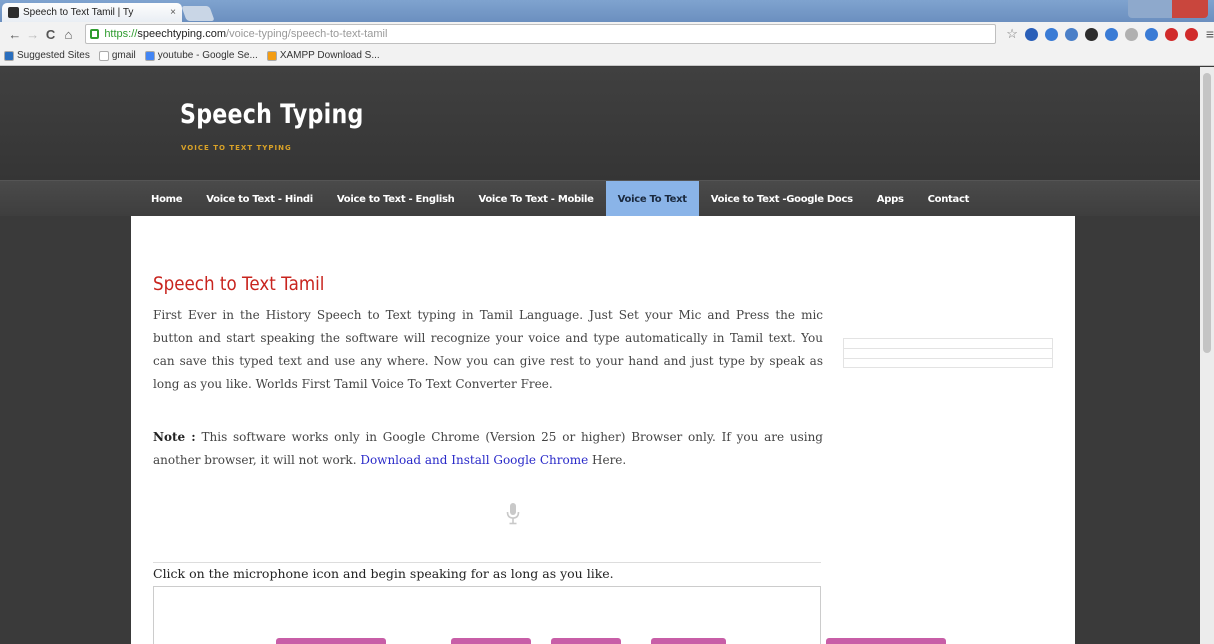 This screenshot has width=1214, height=644. Describe the element at coordinates (123, 55) in the screenshot. I see `bookmark-label: gmail` at that location.